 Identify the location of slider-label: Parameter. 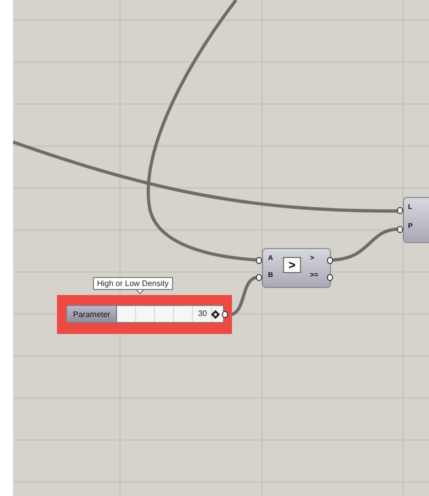
(92, 314).